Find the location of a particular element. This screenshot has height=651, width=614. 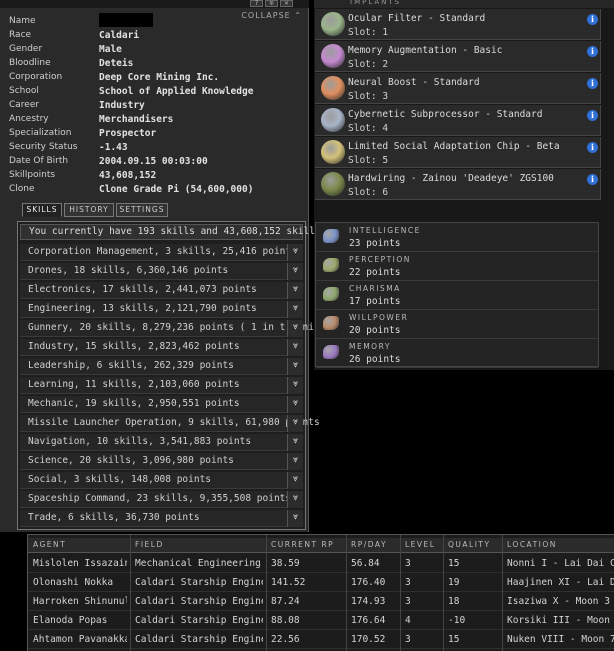

skill-group-row: Navigation, 10 skills, 3,541,883 points ⩔ is located at coordinates (161, 442).